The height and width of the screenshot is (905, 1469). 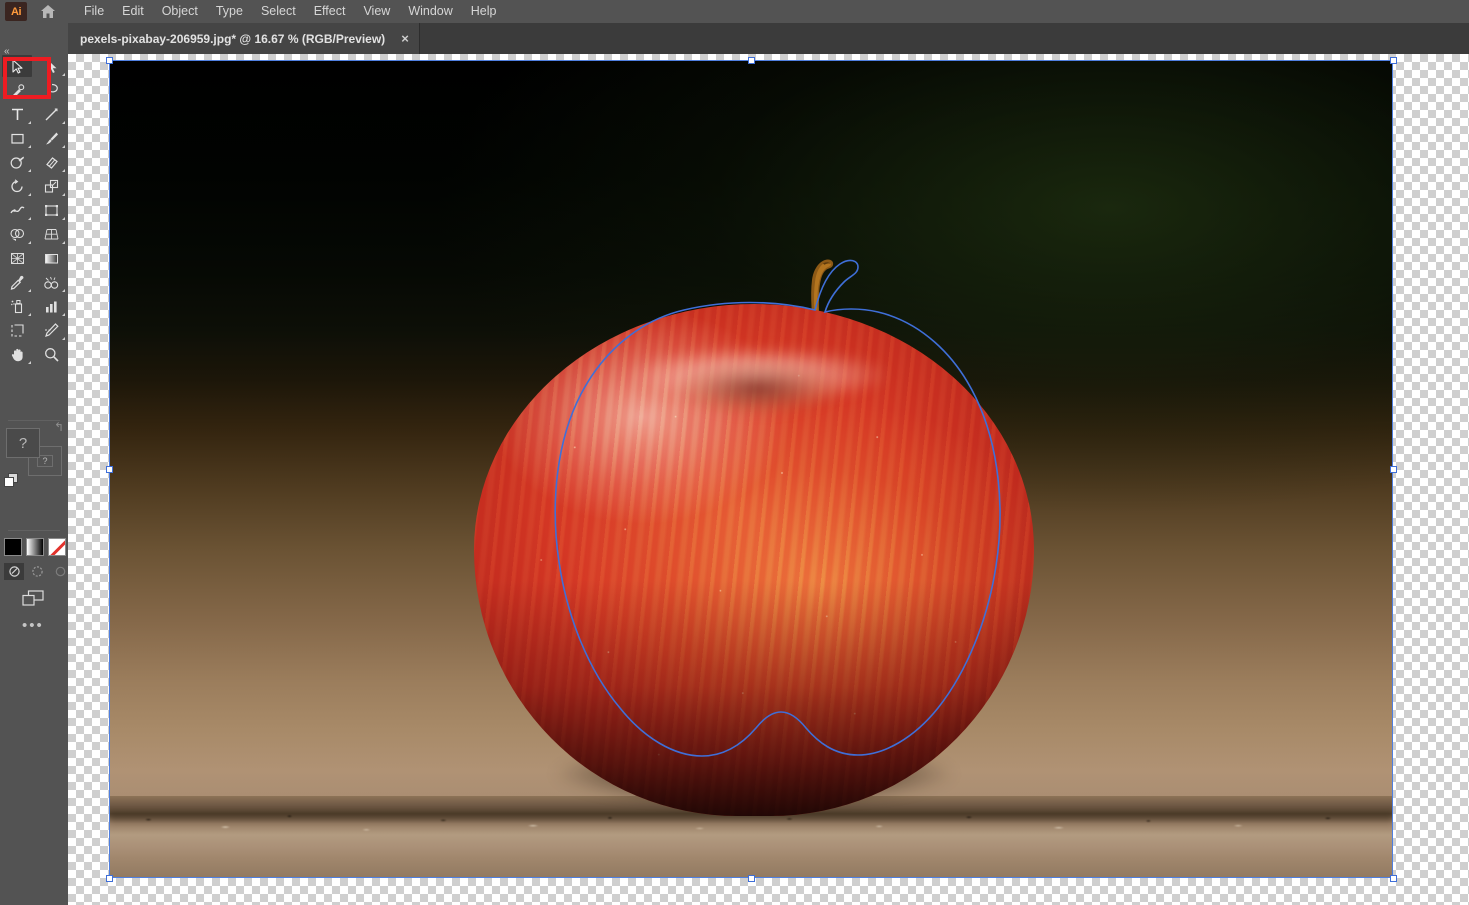 I want to click on tool-rotate-tool, so click(x=17, y=186).